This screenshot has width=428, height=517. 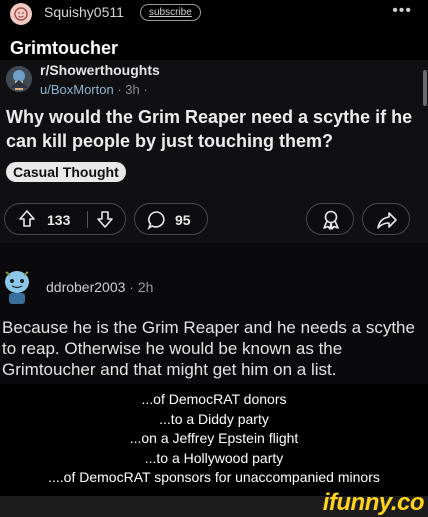 What do you see at coordinates (64, 48) in the screenshot?
I see `post-caption-title: Grimtoucher` at bounding box center [64, 48].